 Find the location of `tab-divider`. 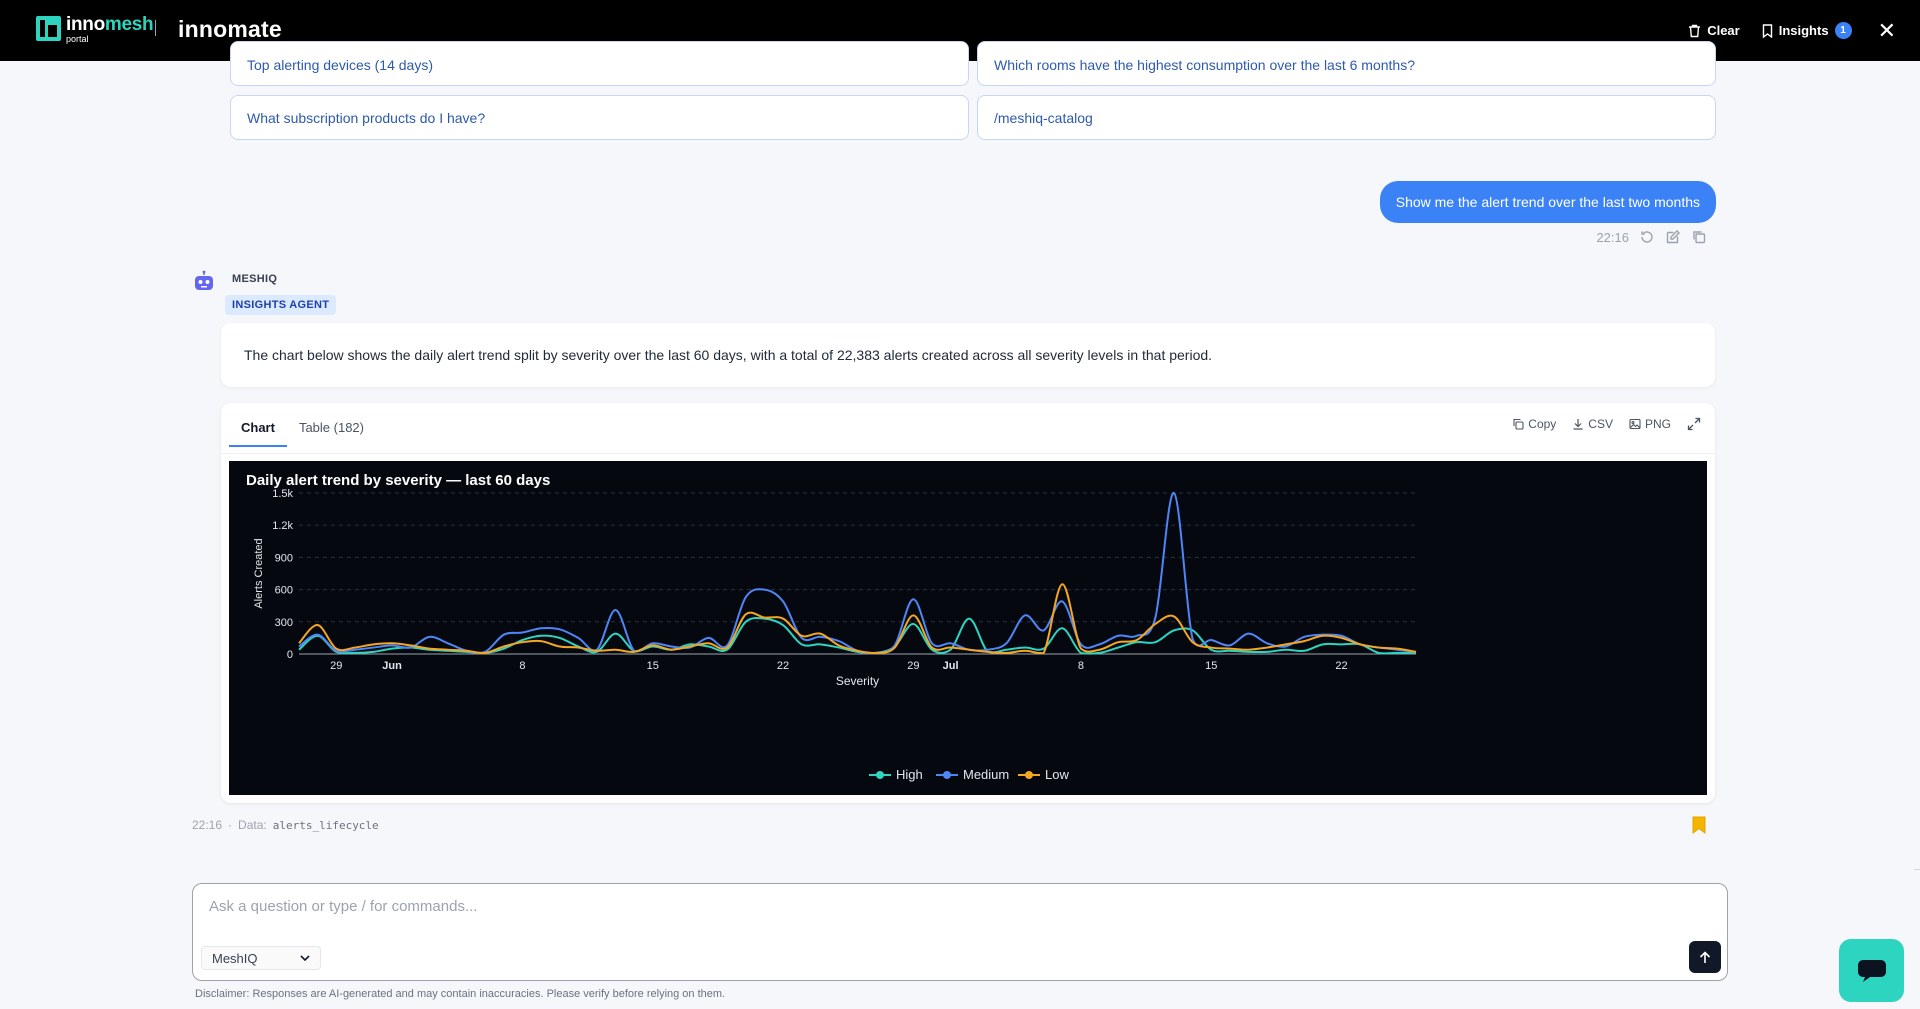

tab-divider is located at coordinates (968, 453).